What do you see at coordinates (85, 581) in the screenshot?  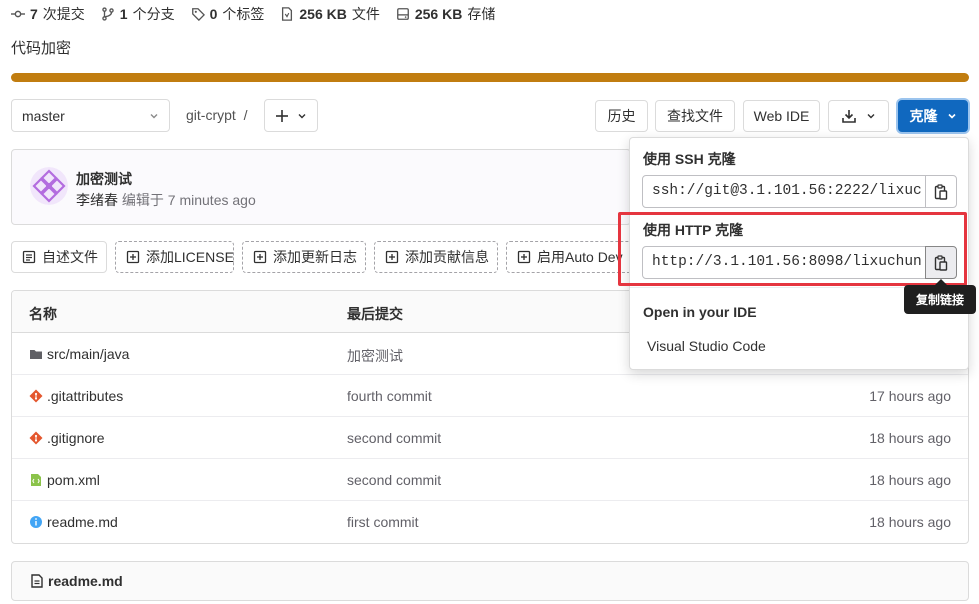 I see `readme-title: readme.md` at bounding box center [85, 581].